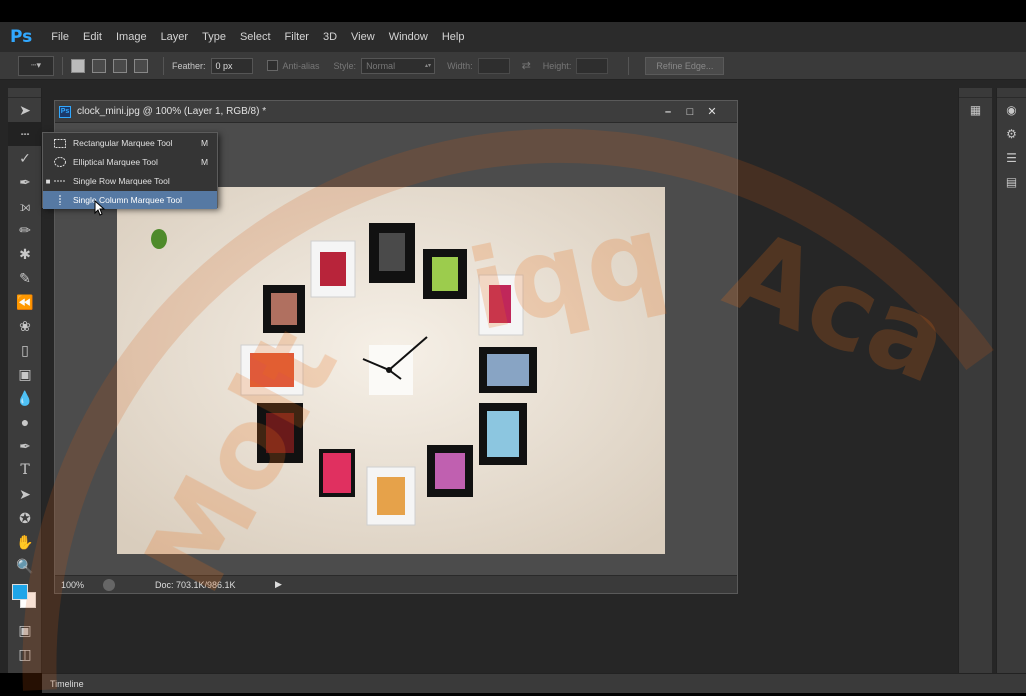 The height and width of the screenshot is (696, 1026). I want to click on document-status-bar: 100% Doc: 703.1K/986.1K ▶, so click(396, 584).